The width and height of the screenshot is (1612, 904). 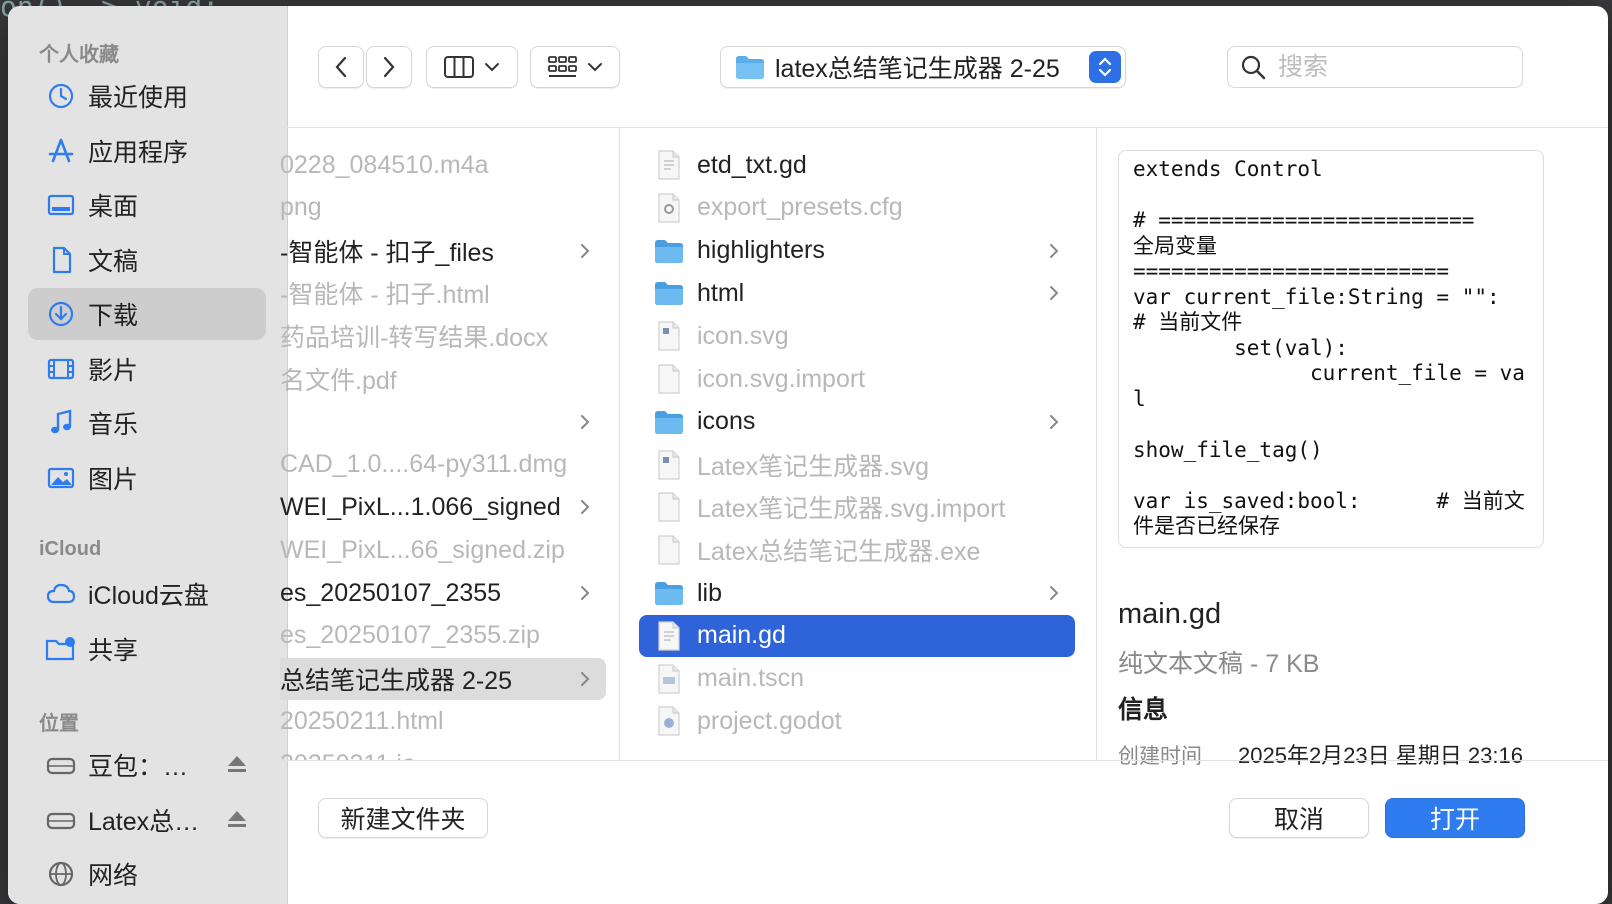 I want to click on list-item: icon.svg, so click(x=857, y=336).